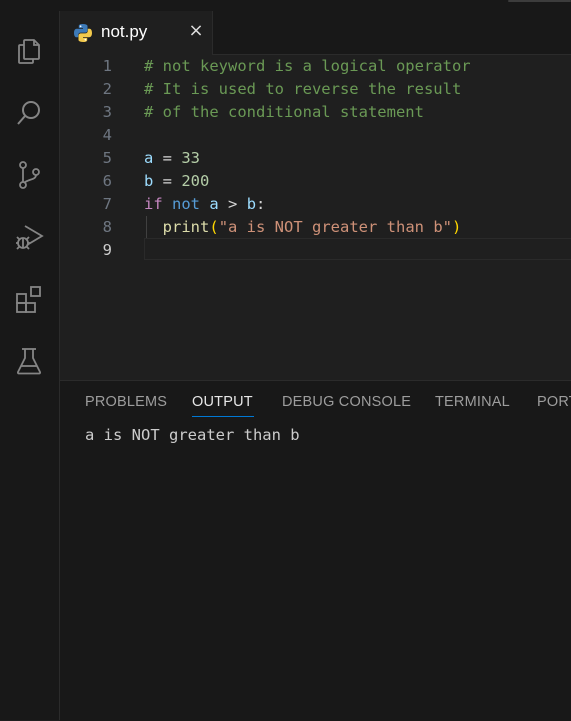 This screenshot has height=721, width=571. Describe the element at coordinates (107, 227) in the screenshot. I see `line-number: 8` at that location.